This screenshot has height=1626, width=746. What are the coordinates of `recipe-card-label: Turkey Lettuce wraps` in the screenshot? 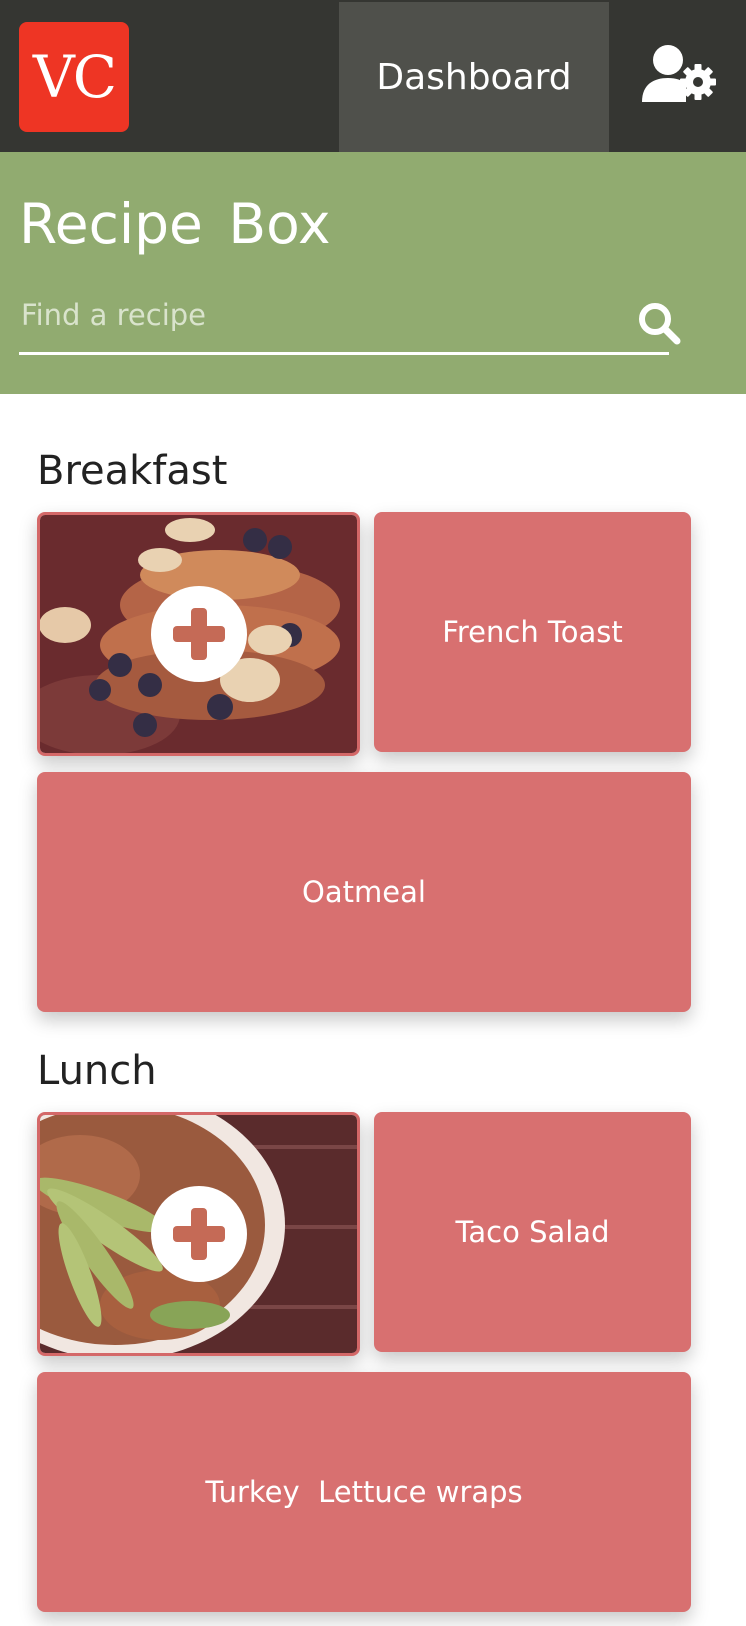 It's located at (364, 1492).